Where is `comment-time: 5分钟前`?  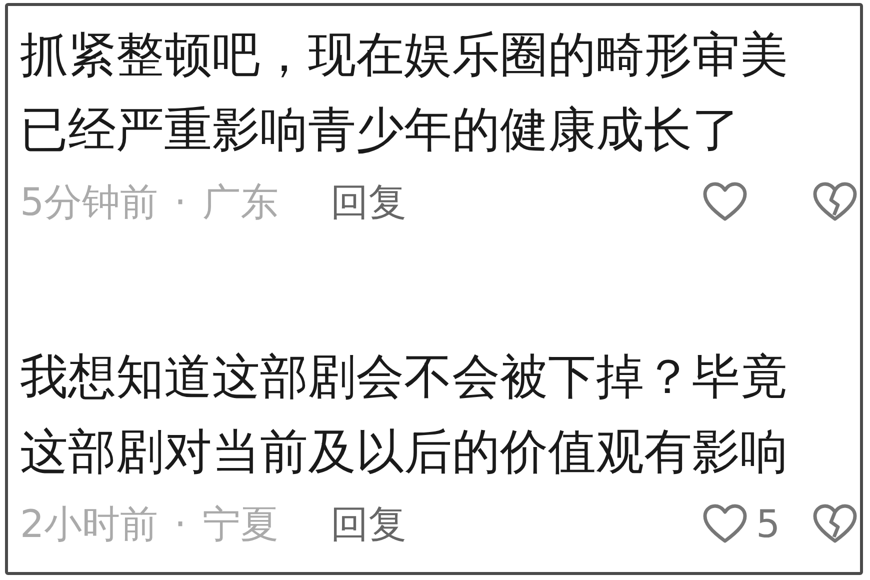 comment-time: 5分钟前 is located at coordinates (89, 202).